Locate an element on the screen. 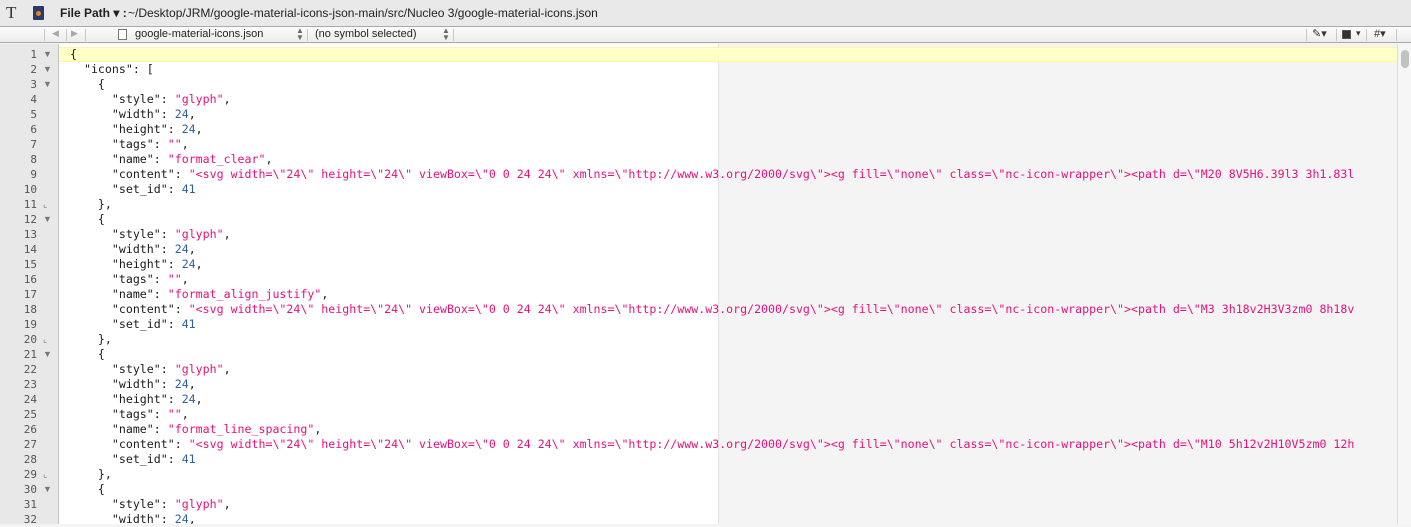  line-number: 10 is located at coordinates (30, 189).